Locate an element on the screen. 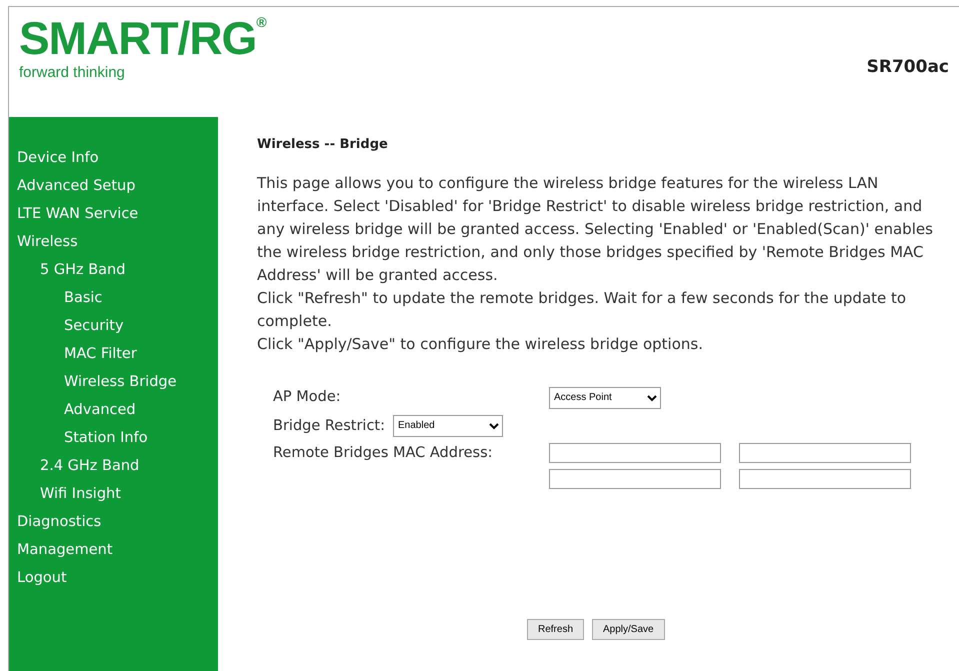  sidebar-item: Management is located at coordinates (113, 550).